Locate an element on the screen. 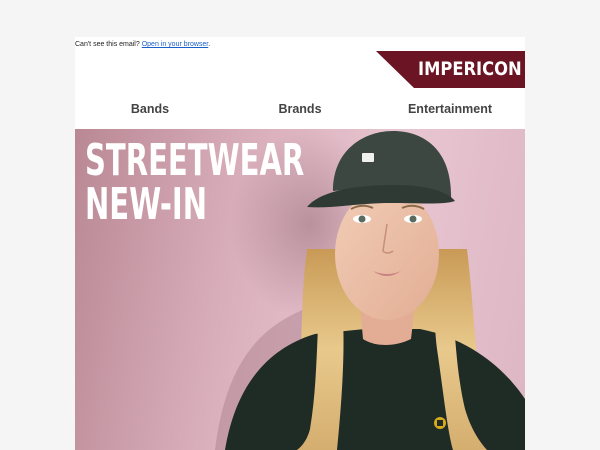  main-nav: Bands Brands Entertainment is located at coordinates (300, 113).